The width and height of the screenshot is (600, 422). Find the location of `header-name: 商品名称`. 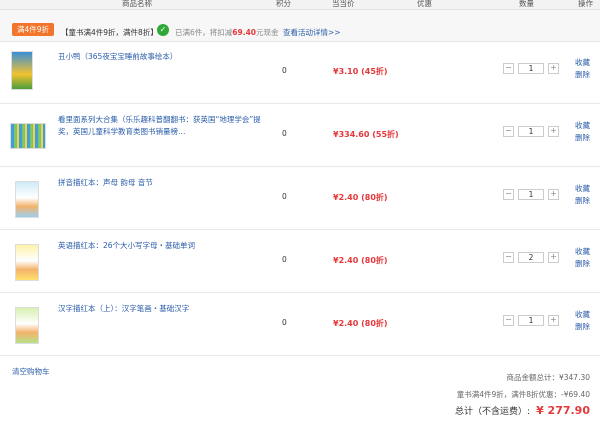

header-name: 商品名称 is located at coordinates (137, 4).